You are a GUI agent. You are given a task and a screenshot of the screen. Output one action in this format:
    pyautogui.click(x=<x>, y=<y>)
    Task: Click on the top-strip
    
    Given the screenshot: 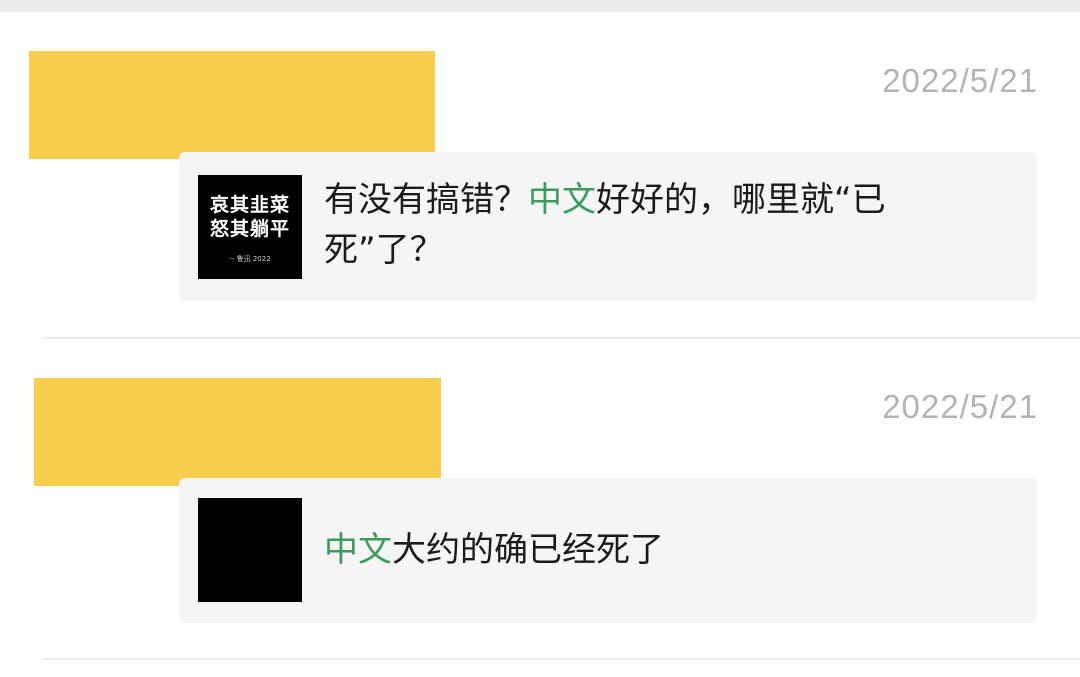 What is the action you would take?
    pyautogui.click(x=540, y=6)
    